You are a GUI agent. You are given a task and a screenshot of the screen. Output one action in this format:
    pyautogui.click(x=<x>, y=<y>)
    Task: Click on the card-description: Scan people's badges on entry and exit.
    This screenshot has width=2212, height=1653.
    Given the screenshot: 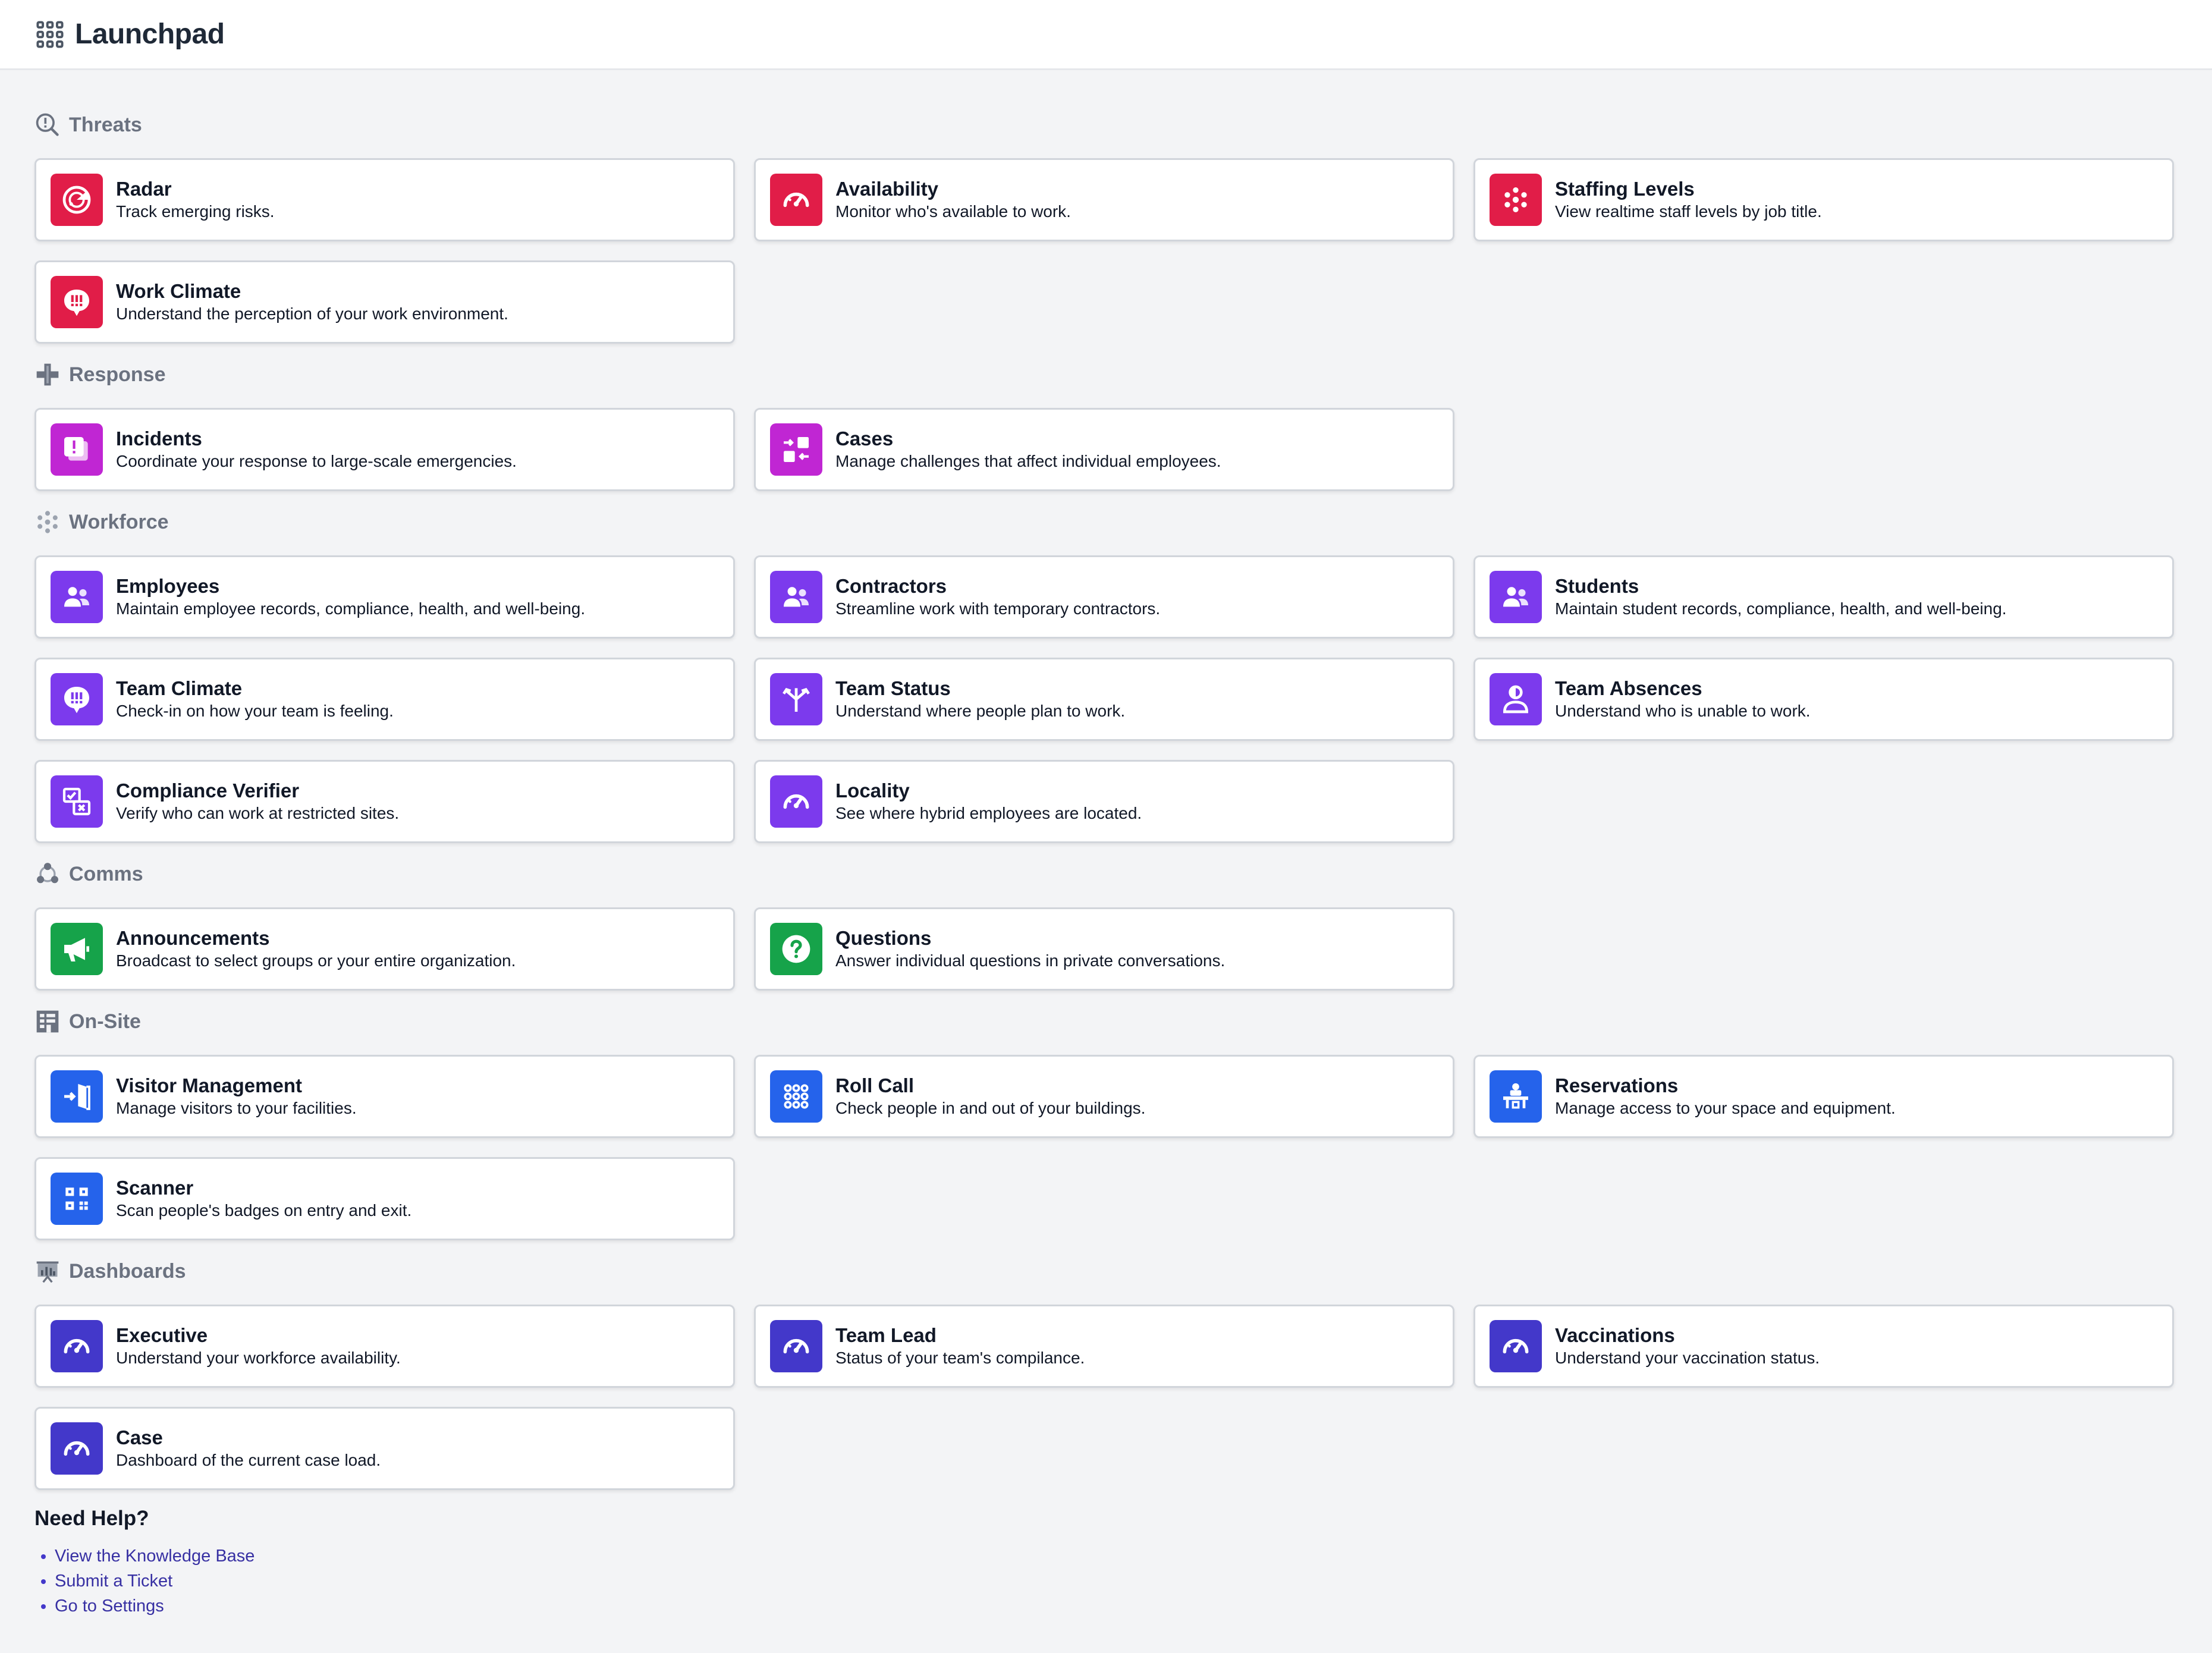 What is the action you would take?
    pyautogui.click(x=264, y=1210)
    